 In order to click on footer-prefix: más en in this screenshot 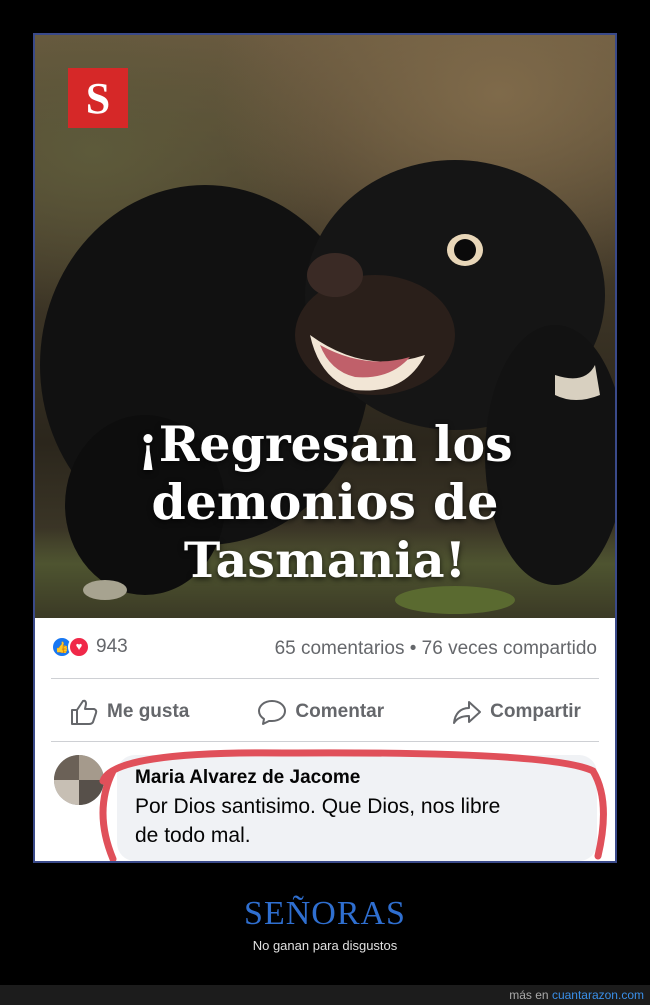, I will do `click(529, 995)`.